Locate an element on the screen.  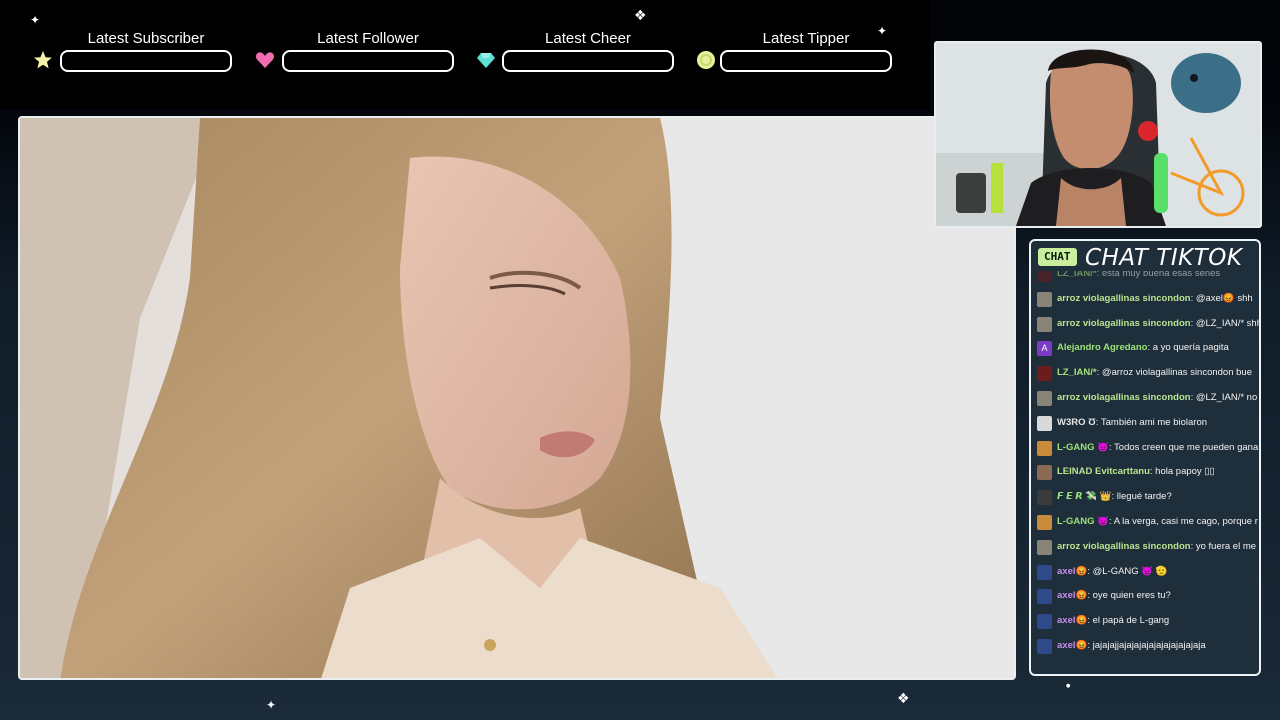
chat-text: : @axel😡 shh is located at coordinates (1221, 298).